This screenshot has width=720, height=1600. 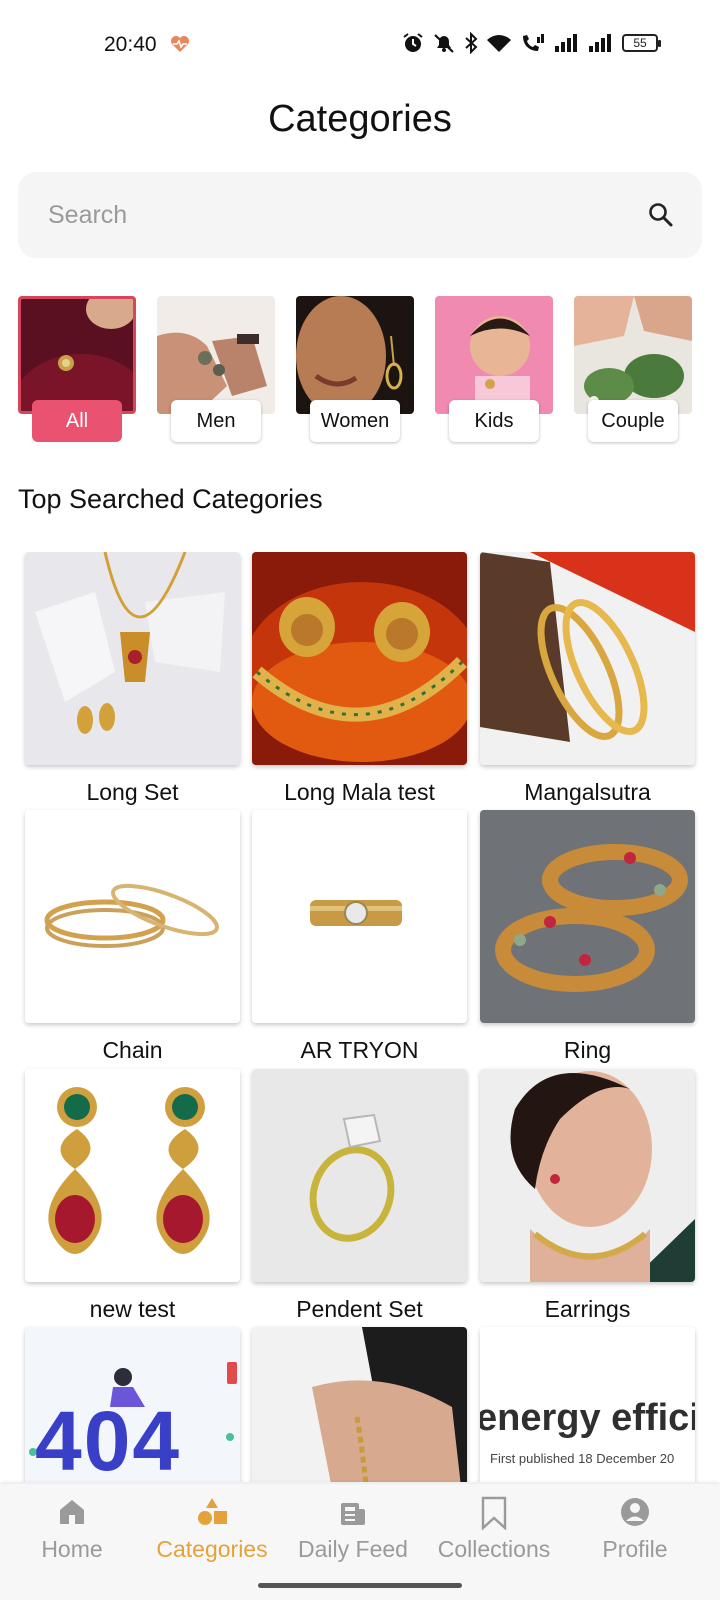 I want to click on nav-collections: Collections, so click(x=494, y=1529).